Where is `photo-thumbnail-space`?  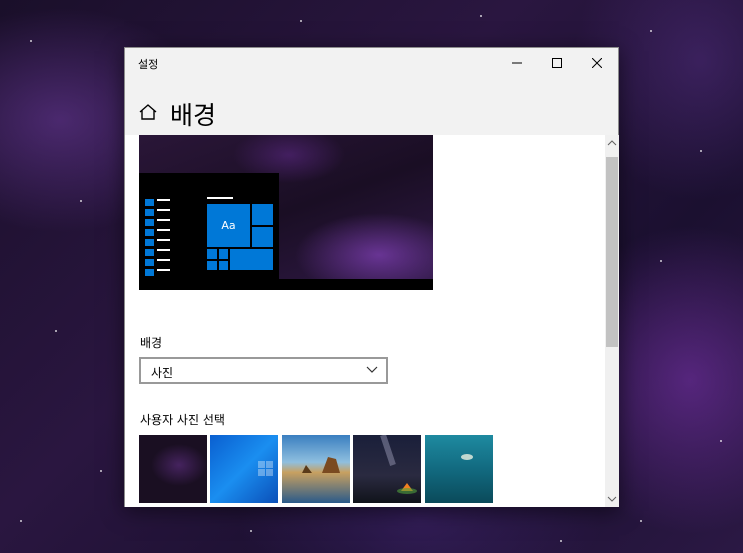 photo-thumbnail-space is located at coordinates (173, 469).